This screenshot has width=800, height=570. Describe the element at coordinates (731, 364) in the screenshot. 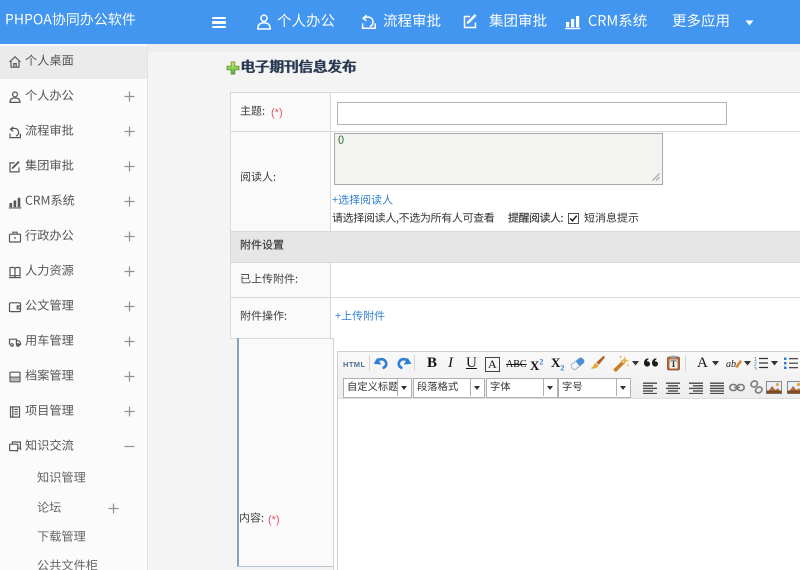

I see `svg-text: ab` at that location.